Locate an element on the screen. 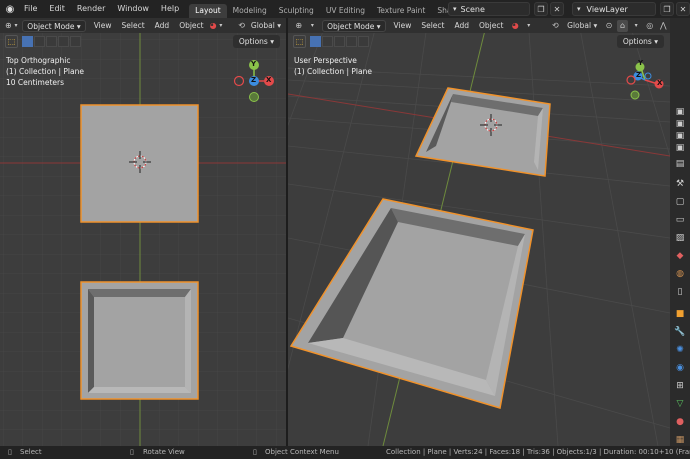  material-props-icon: ● is located at coordinates (680, 422).